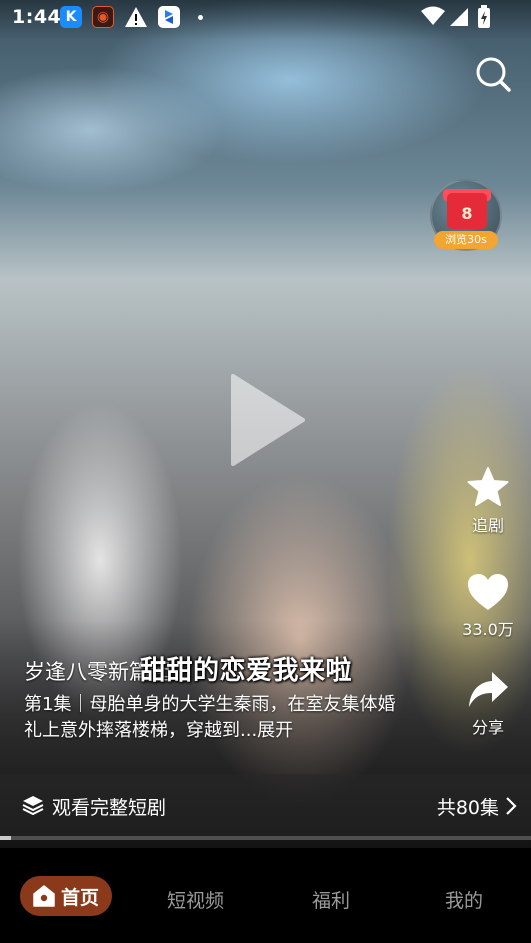 The width and height of the screenshot is (531, 943). I want to click on share-button: 分享, so click(488, 704).